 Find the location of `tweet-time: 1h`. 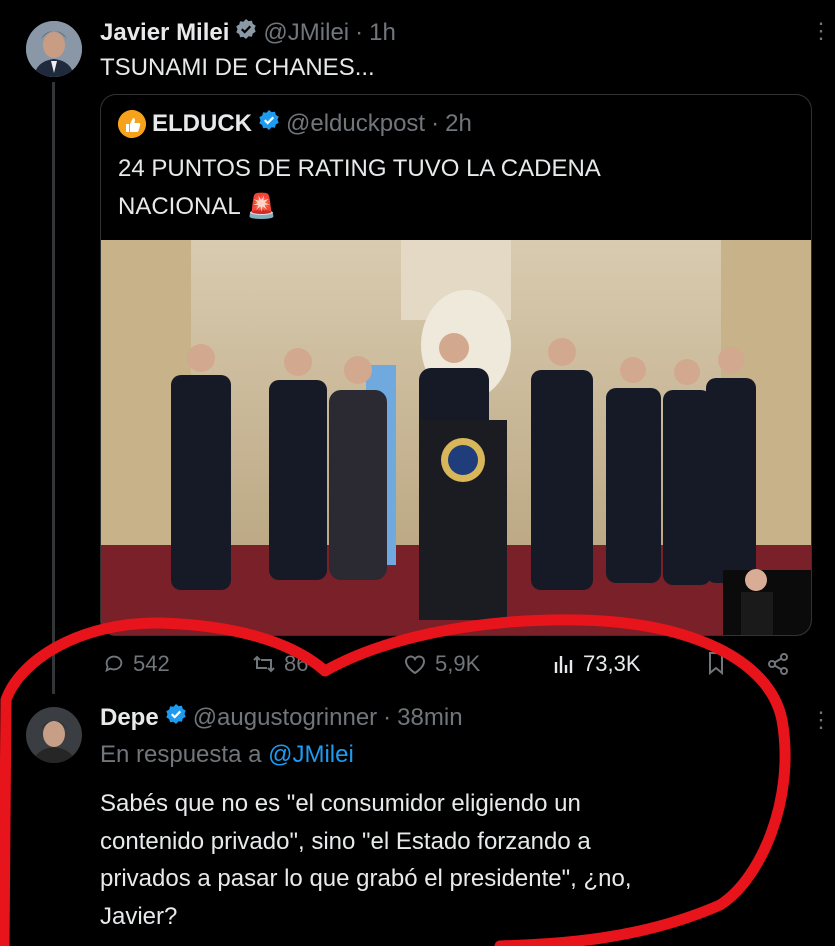

tweet-time: 1h is located at coordinates (382, 33).